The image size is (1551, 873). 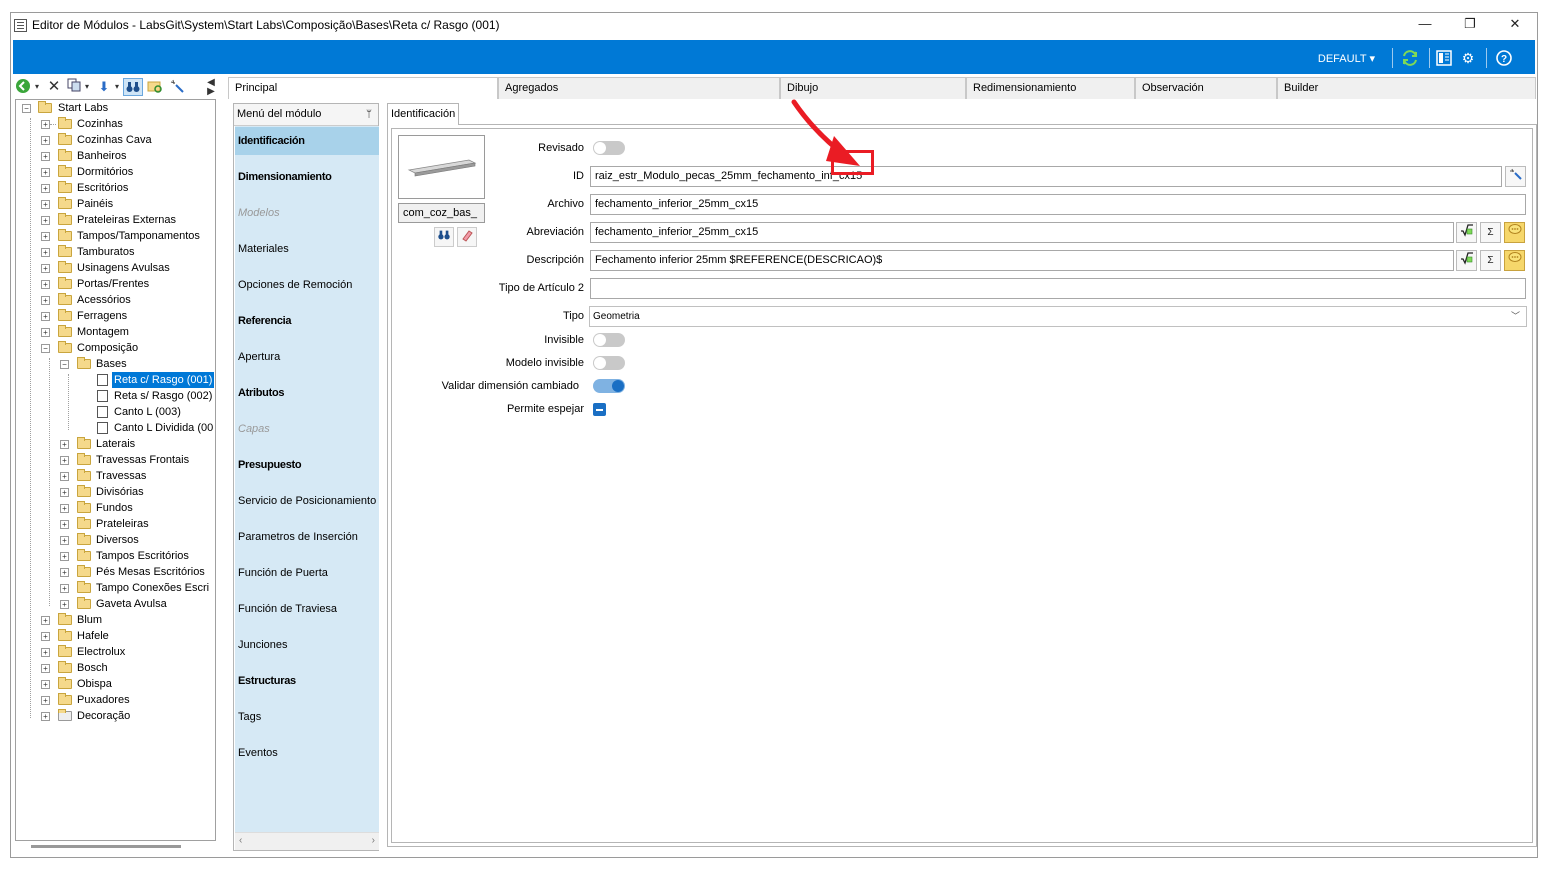 I want to click on menu-item-estructuras: Estructuras, so click(x=307, y=681).